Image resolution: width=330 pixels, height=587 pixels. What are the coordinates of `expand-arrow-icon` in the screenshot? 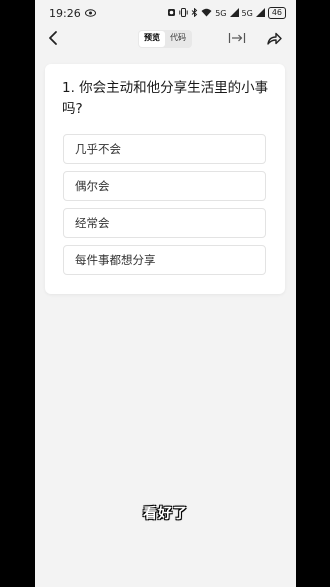 It's located at (237, 38).